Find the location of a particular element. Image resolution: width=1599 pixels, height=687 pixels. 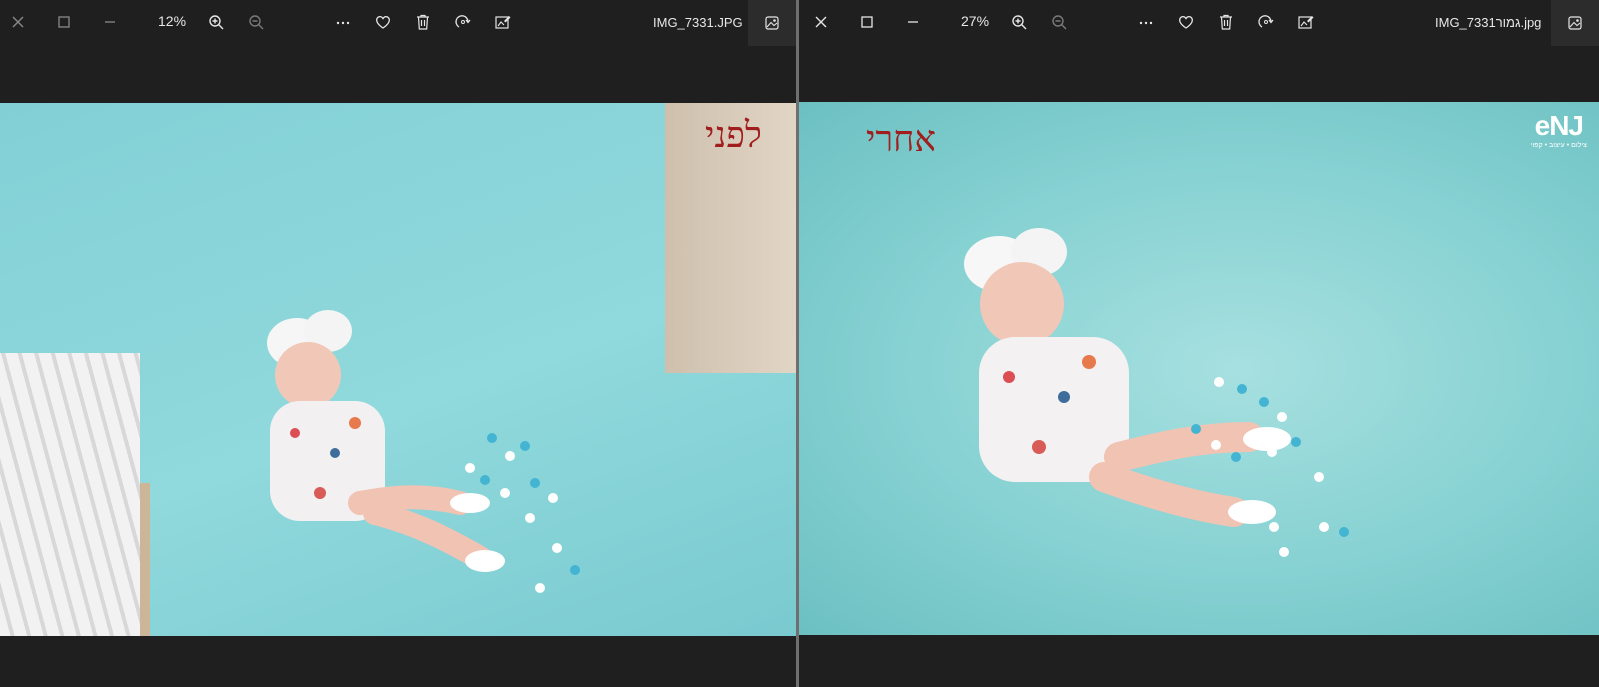

radiator is located at coordinates (70, 494).